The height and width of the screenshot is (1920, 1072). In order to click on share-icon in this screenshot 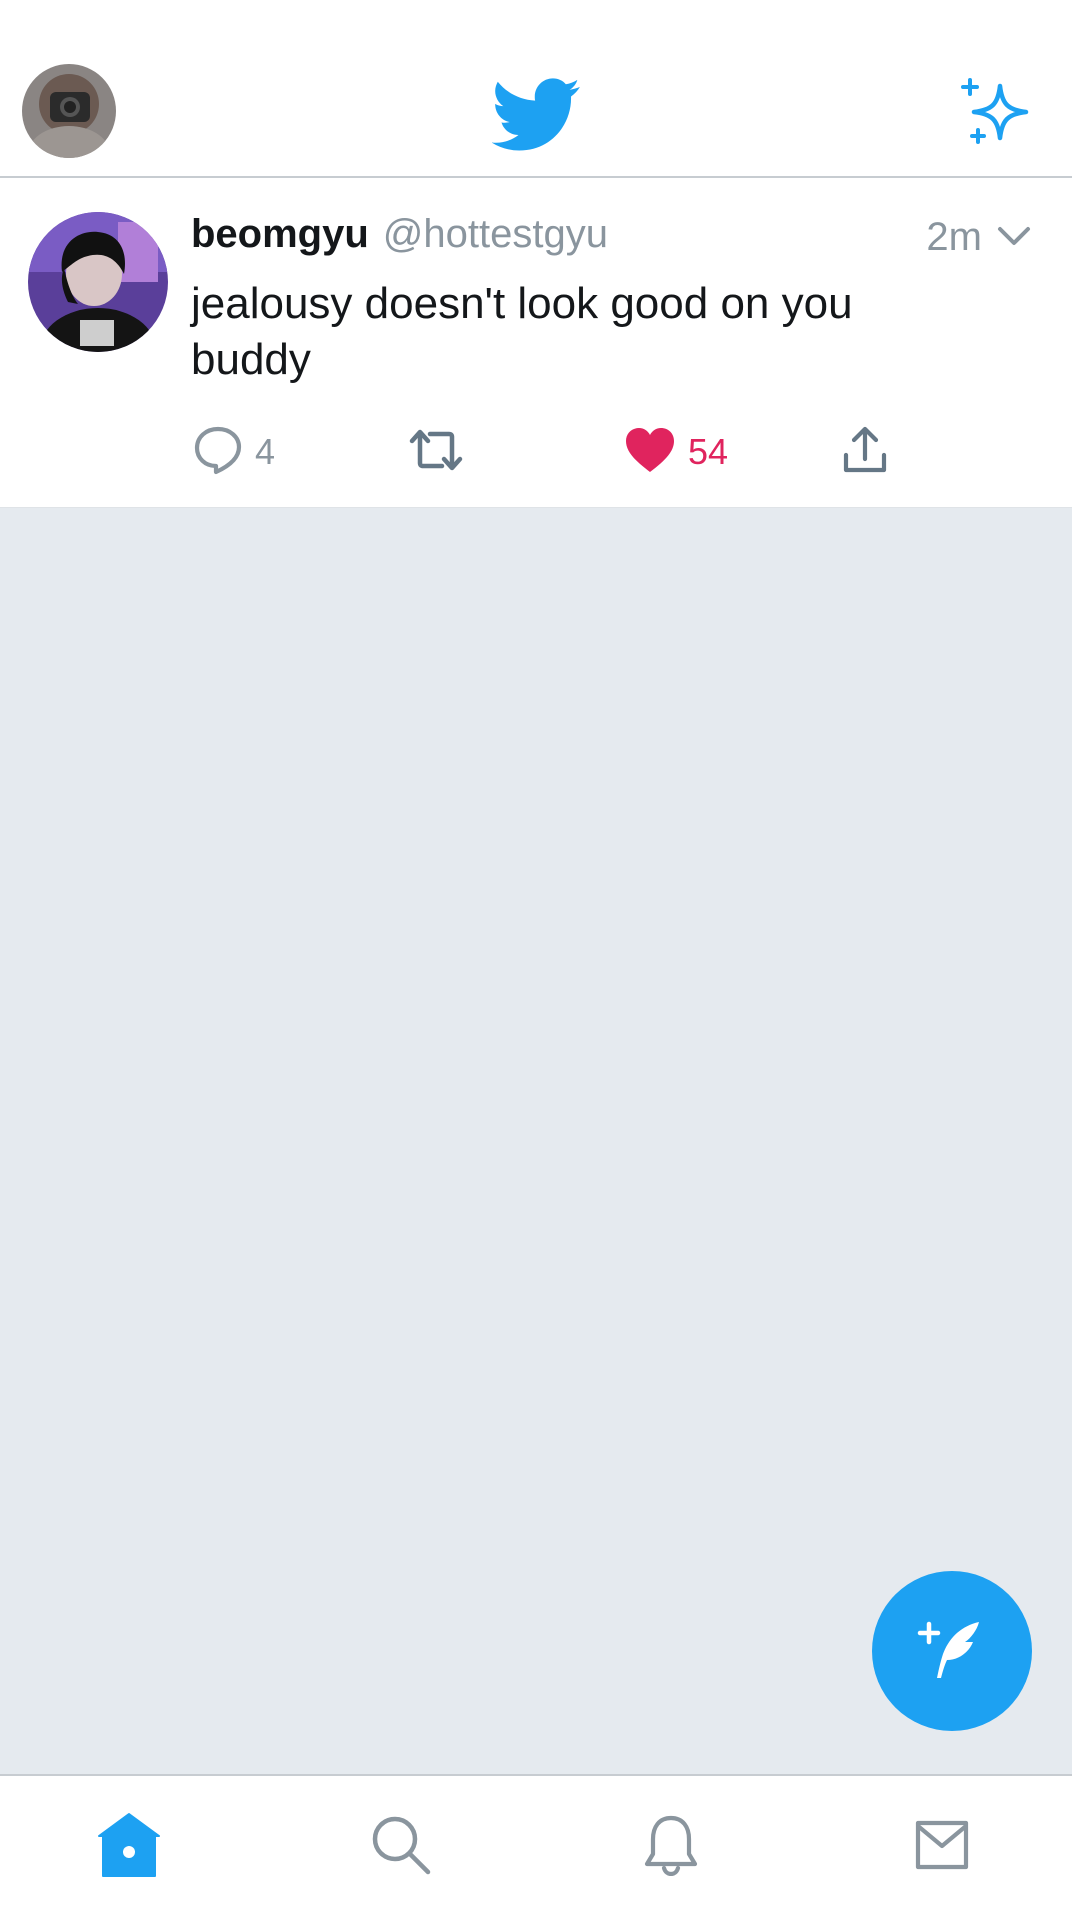, I will do `click(865, 452)`.